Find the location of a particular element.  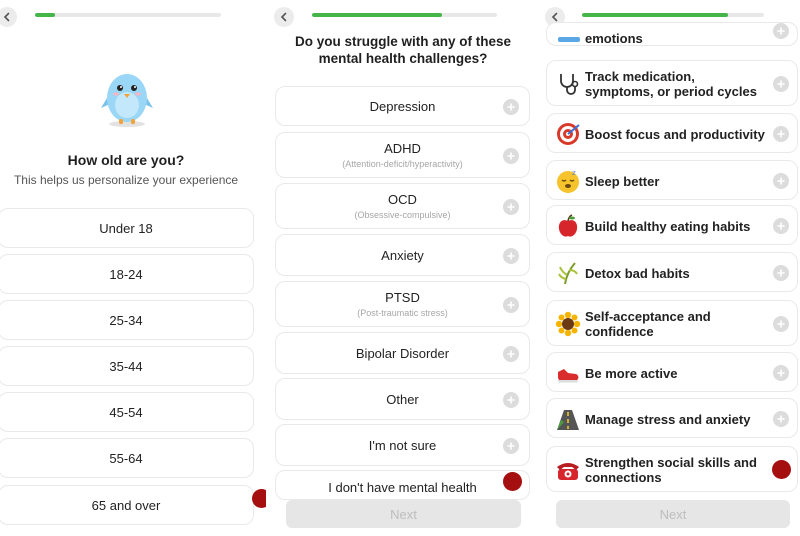

challenge-option: I don't have mental health is located at coordinates (402, 485).